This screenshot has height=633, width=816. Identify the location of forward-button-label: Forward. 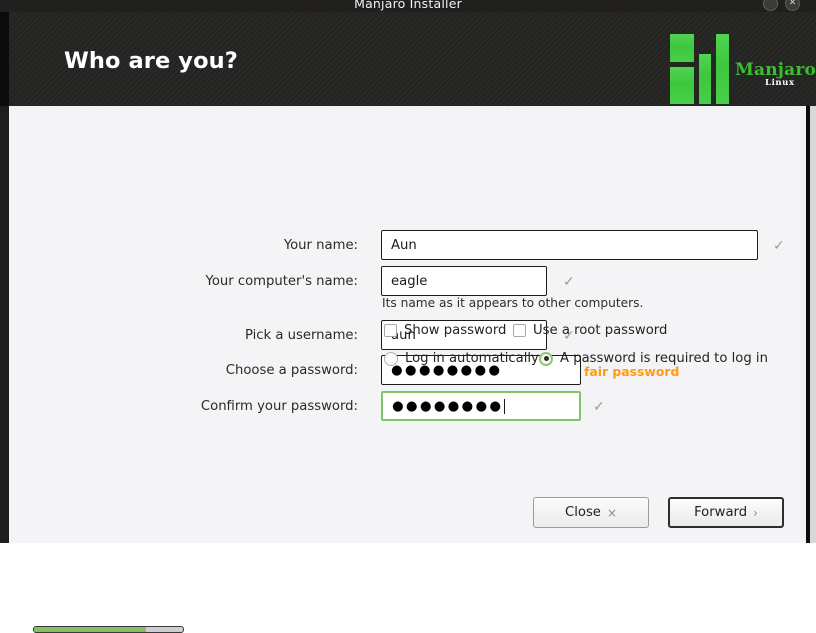
(721, 512).